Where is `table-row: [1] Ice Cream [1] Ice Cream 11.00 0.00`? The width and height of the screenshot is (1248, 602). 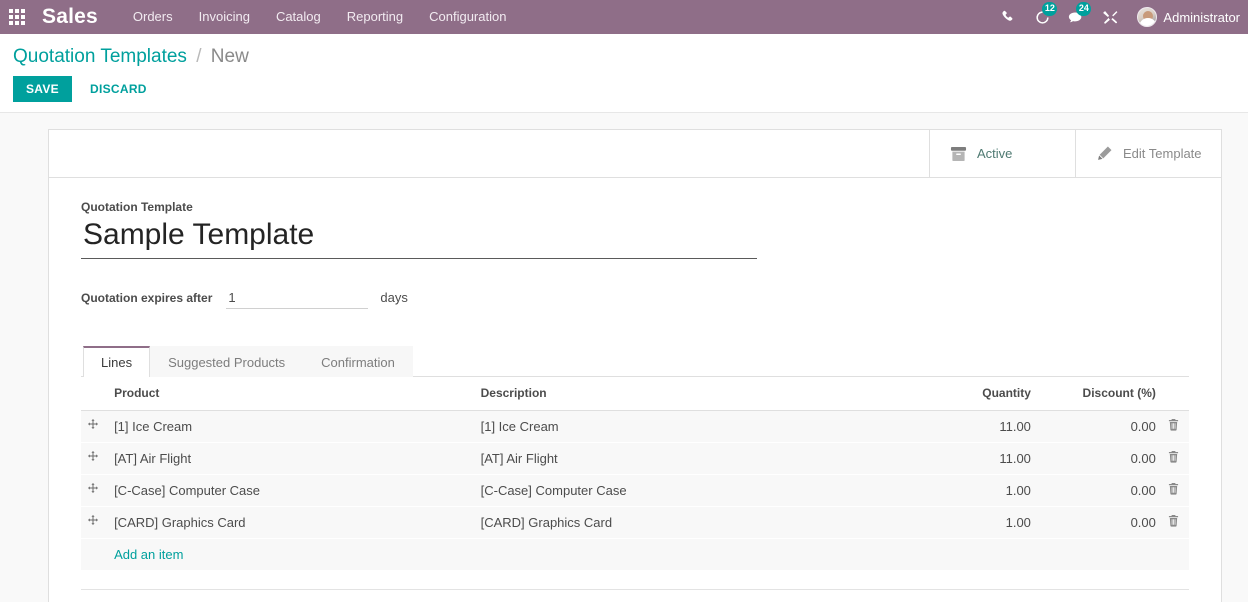
table-row: [1] Ice Cream [1] Ice Cream 11.00 0.00 is located at coordinates (635, 426).